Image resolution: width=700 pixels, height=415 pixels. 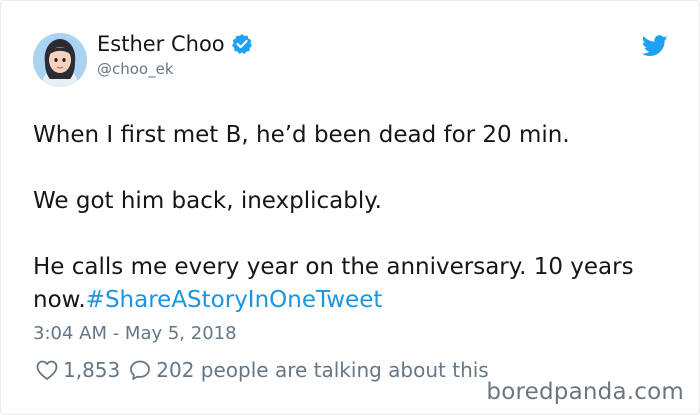 I want to click on conversation-text: 202 people are talking about this, so click(x=322, y=370).